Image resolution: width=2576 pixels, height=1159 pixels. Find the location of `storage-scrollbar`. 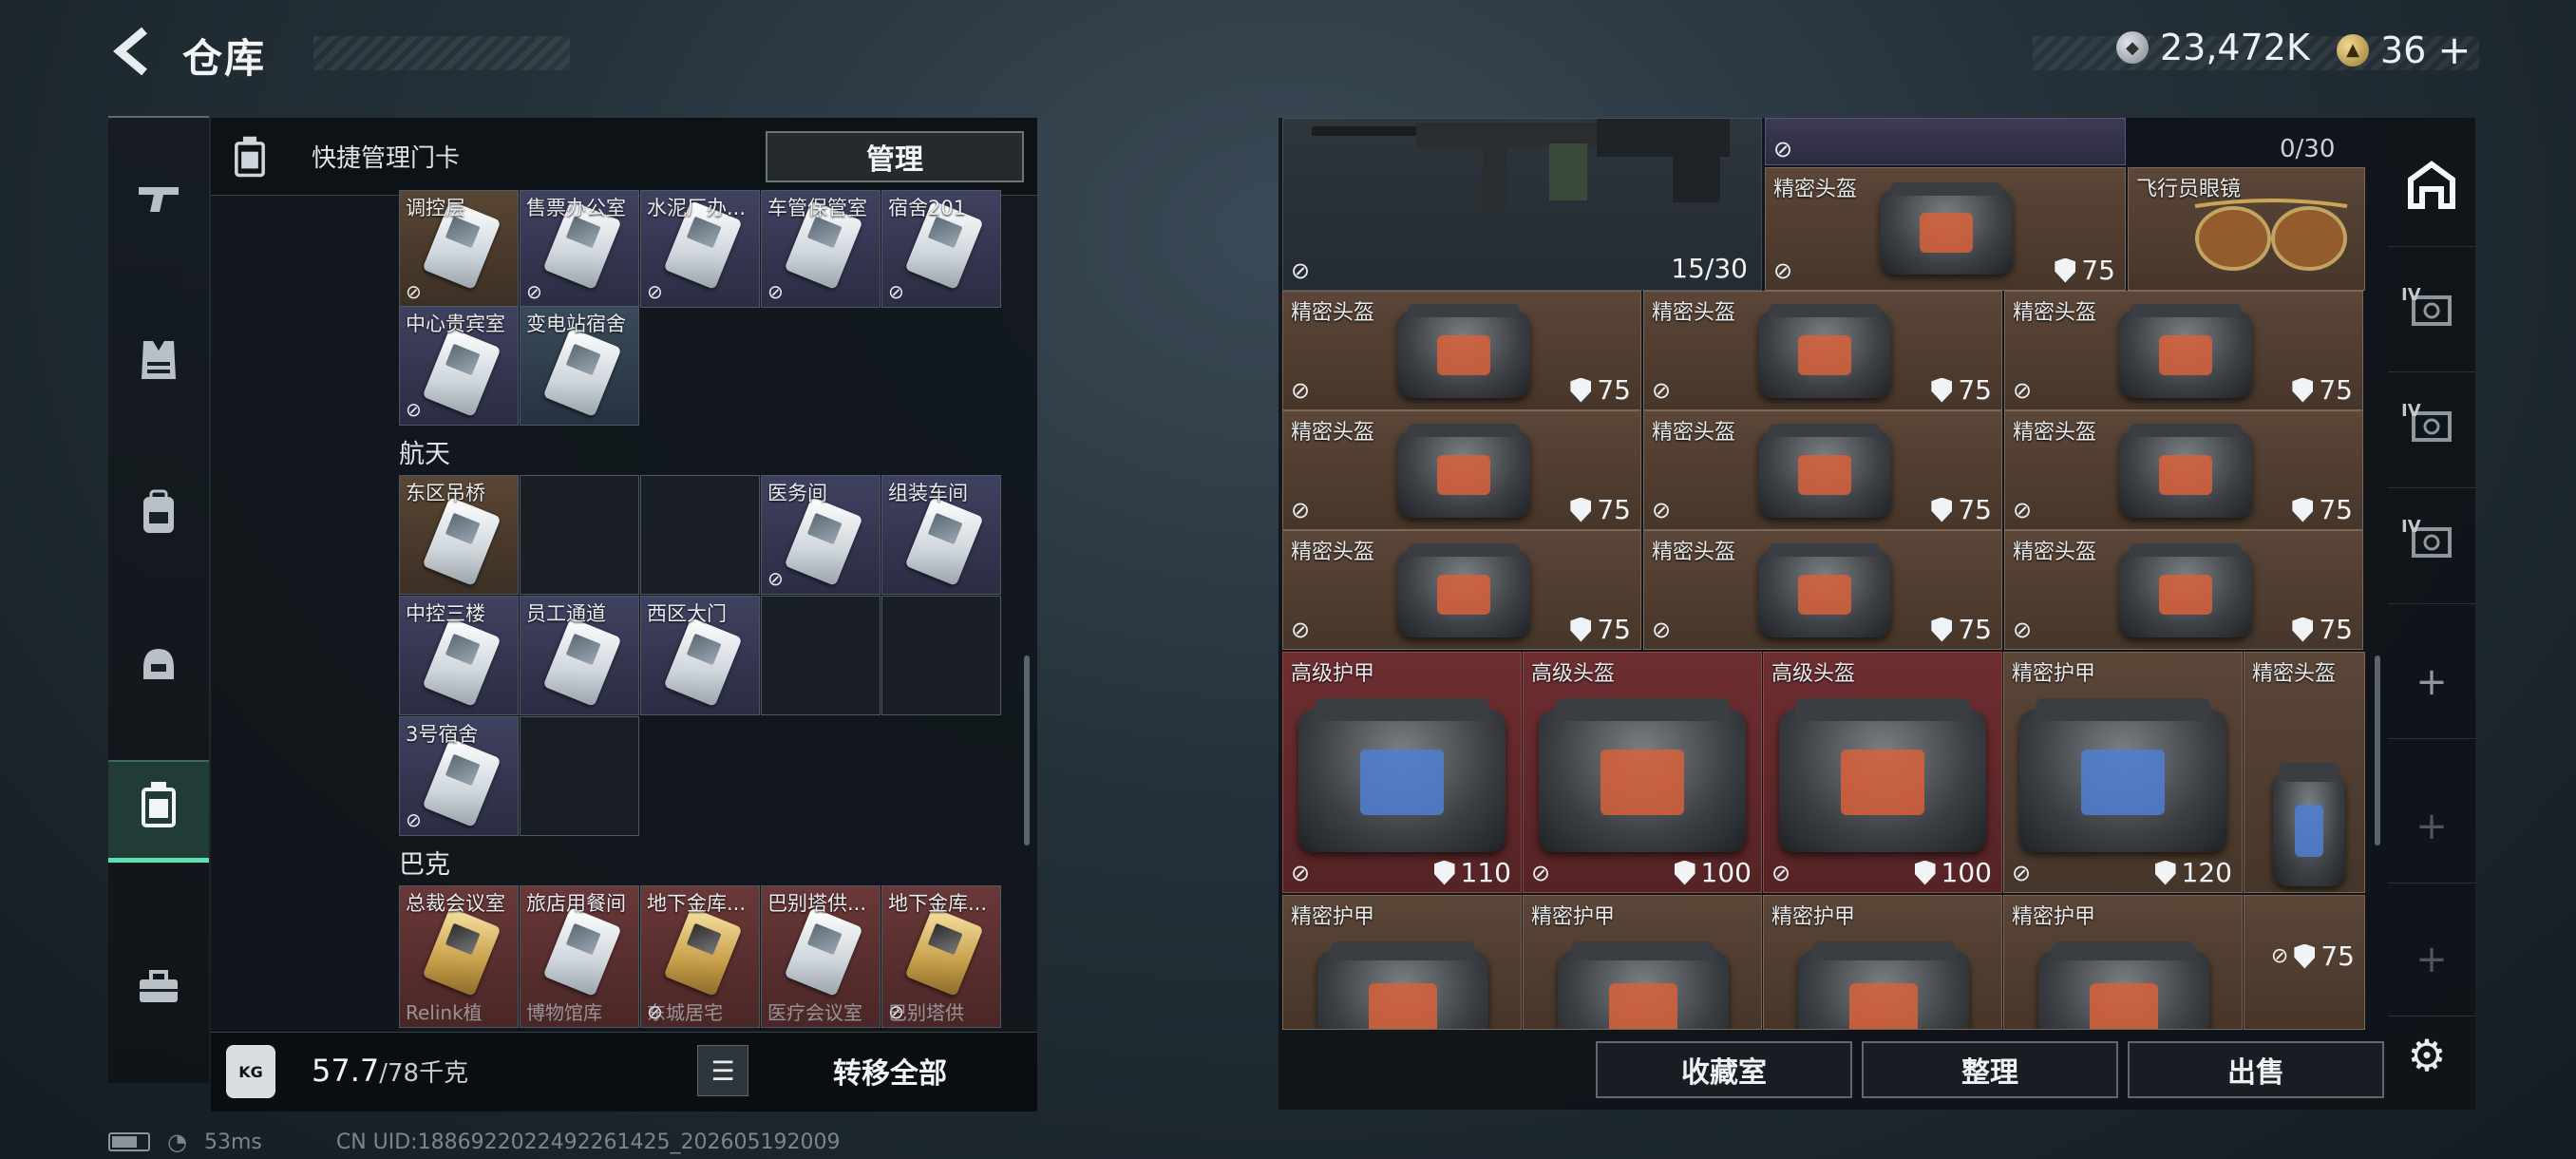

storage-scrollbar is located at coordinates (2377, 751).